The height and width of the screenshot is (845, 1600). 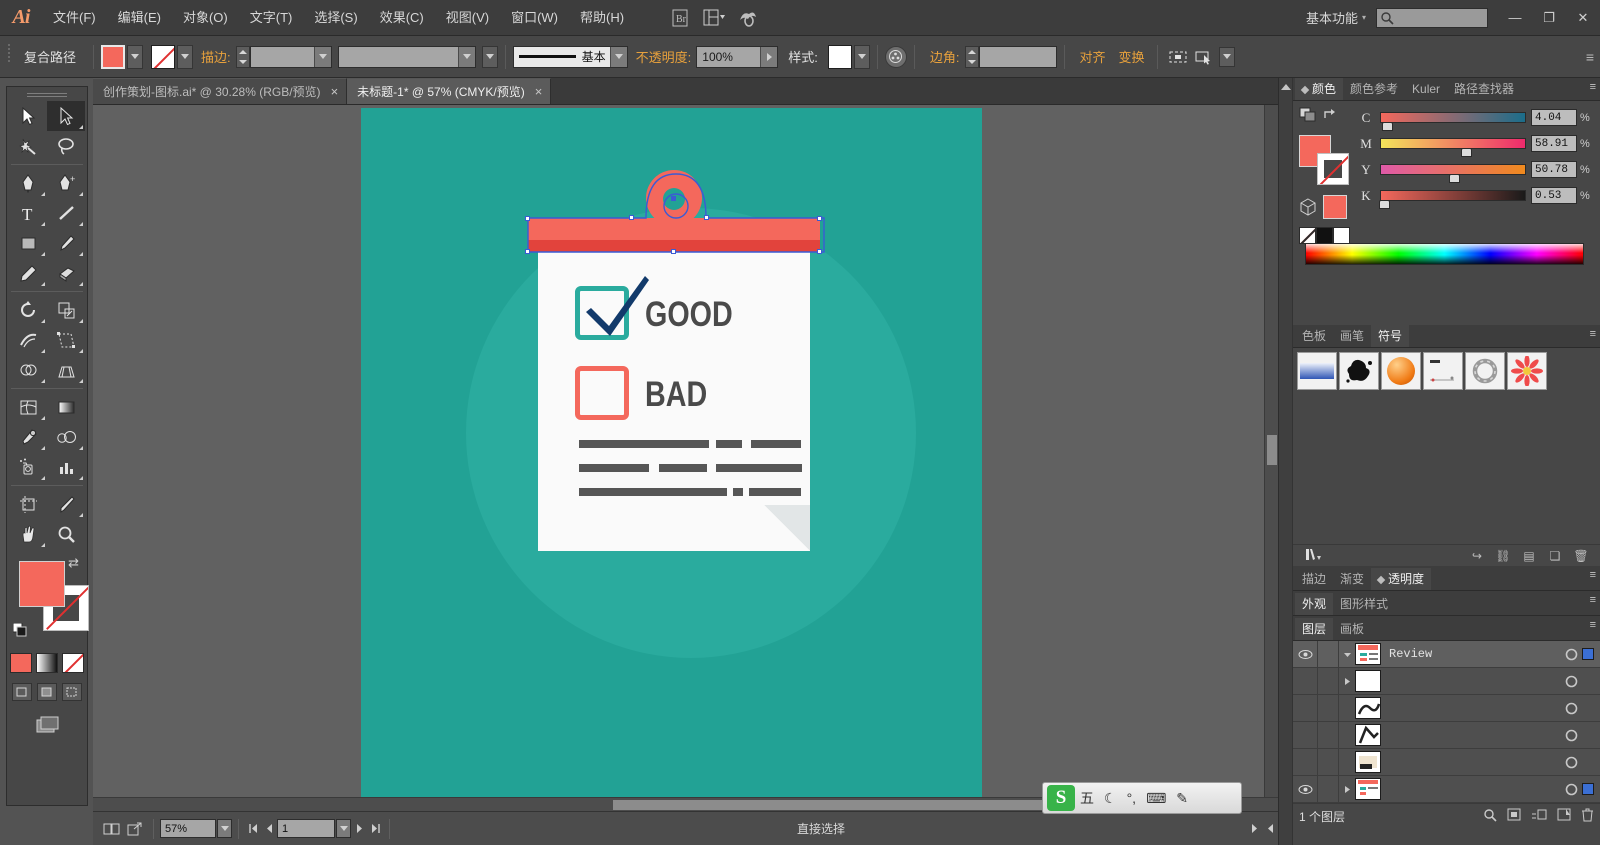 I want to click on opacity-label: 不透明度:, so click(x=662, y=56).